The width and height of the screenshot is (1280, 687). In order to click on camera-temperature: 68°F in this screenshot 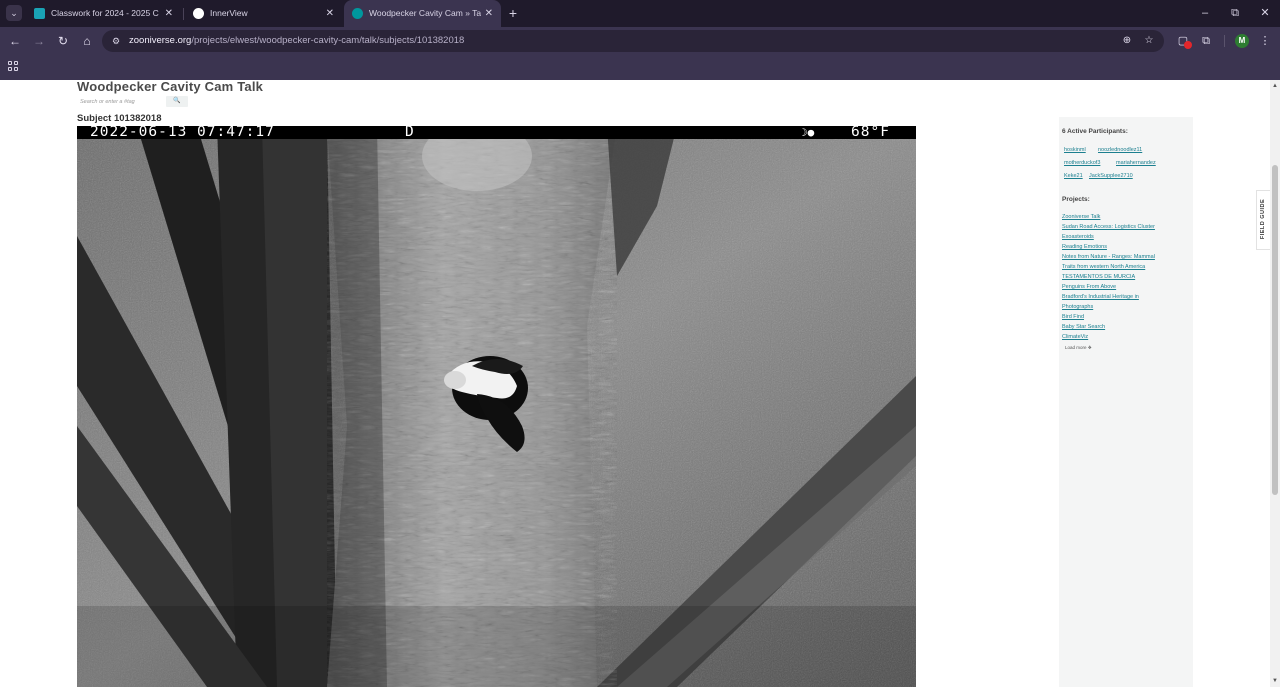, I will do `click(870, 133)`.